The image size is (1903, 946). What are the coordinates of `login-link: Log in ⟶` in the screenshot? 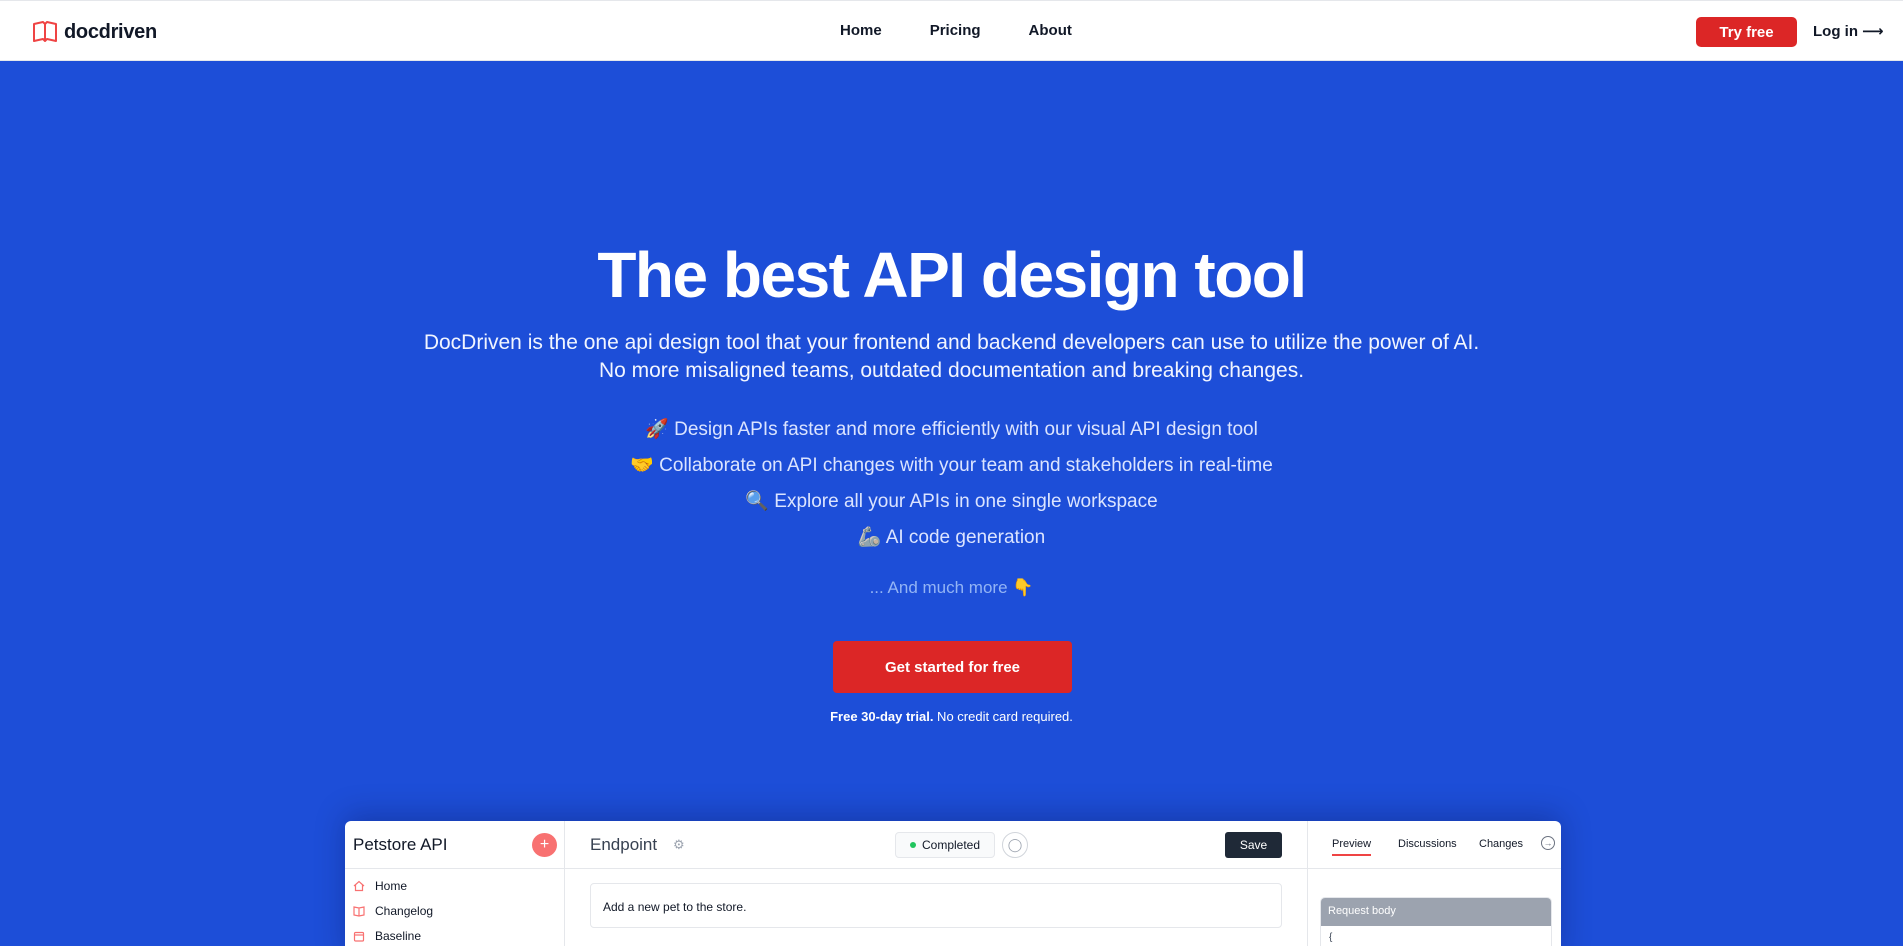 It's located at (1848, 31).